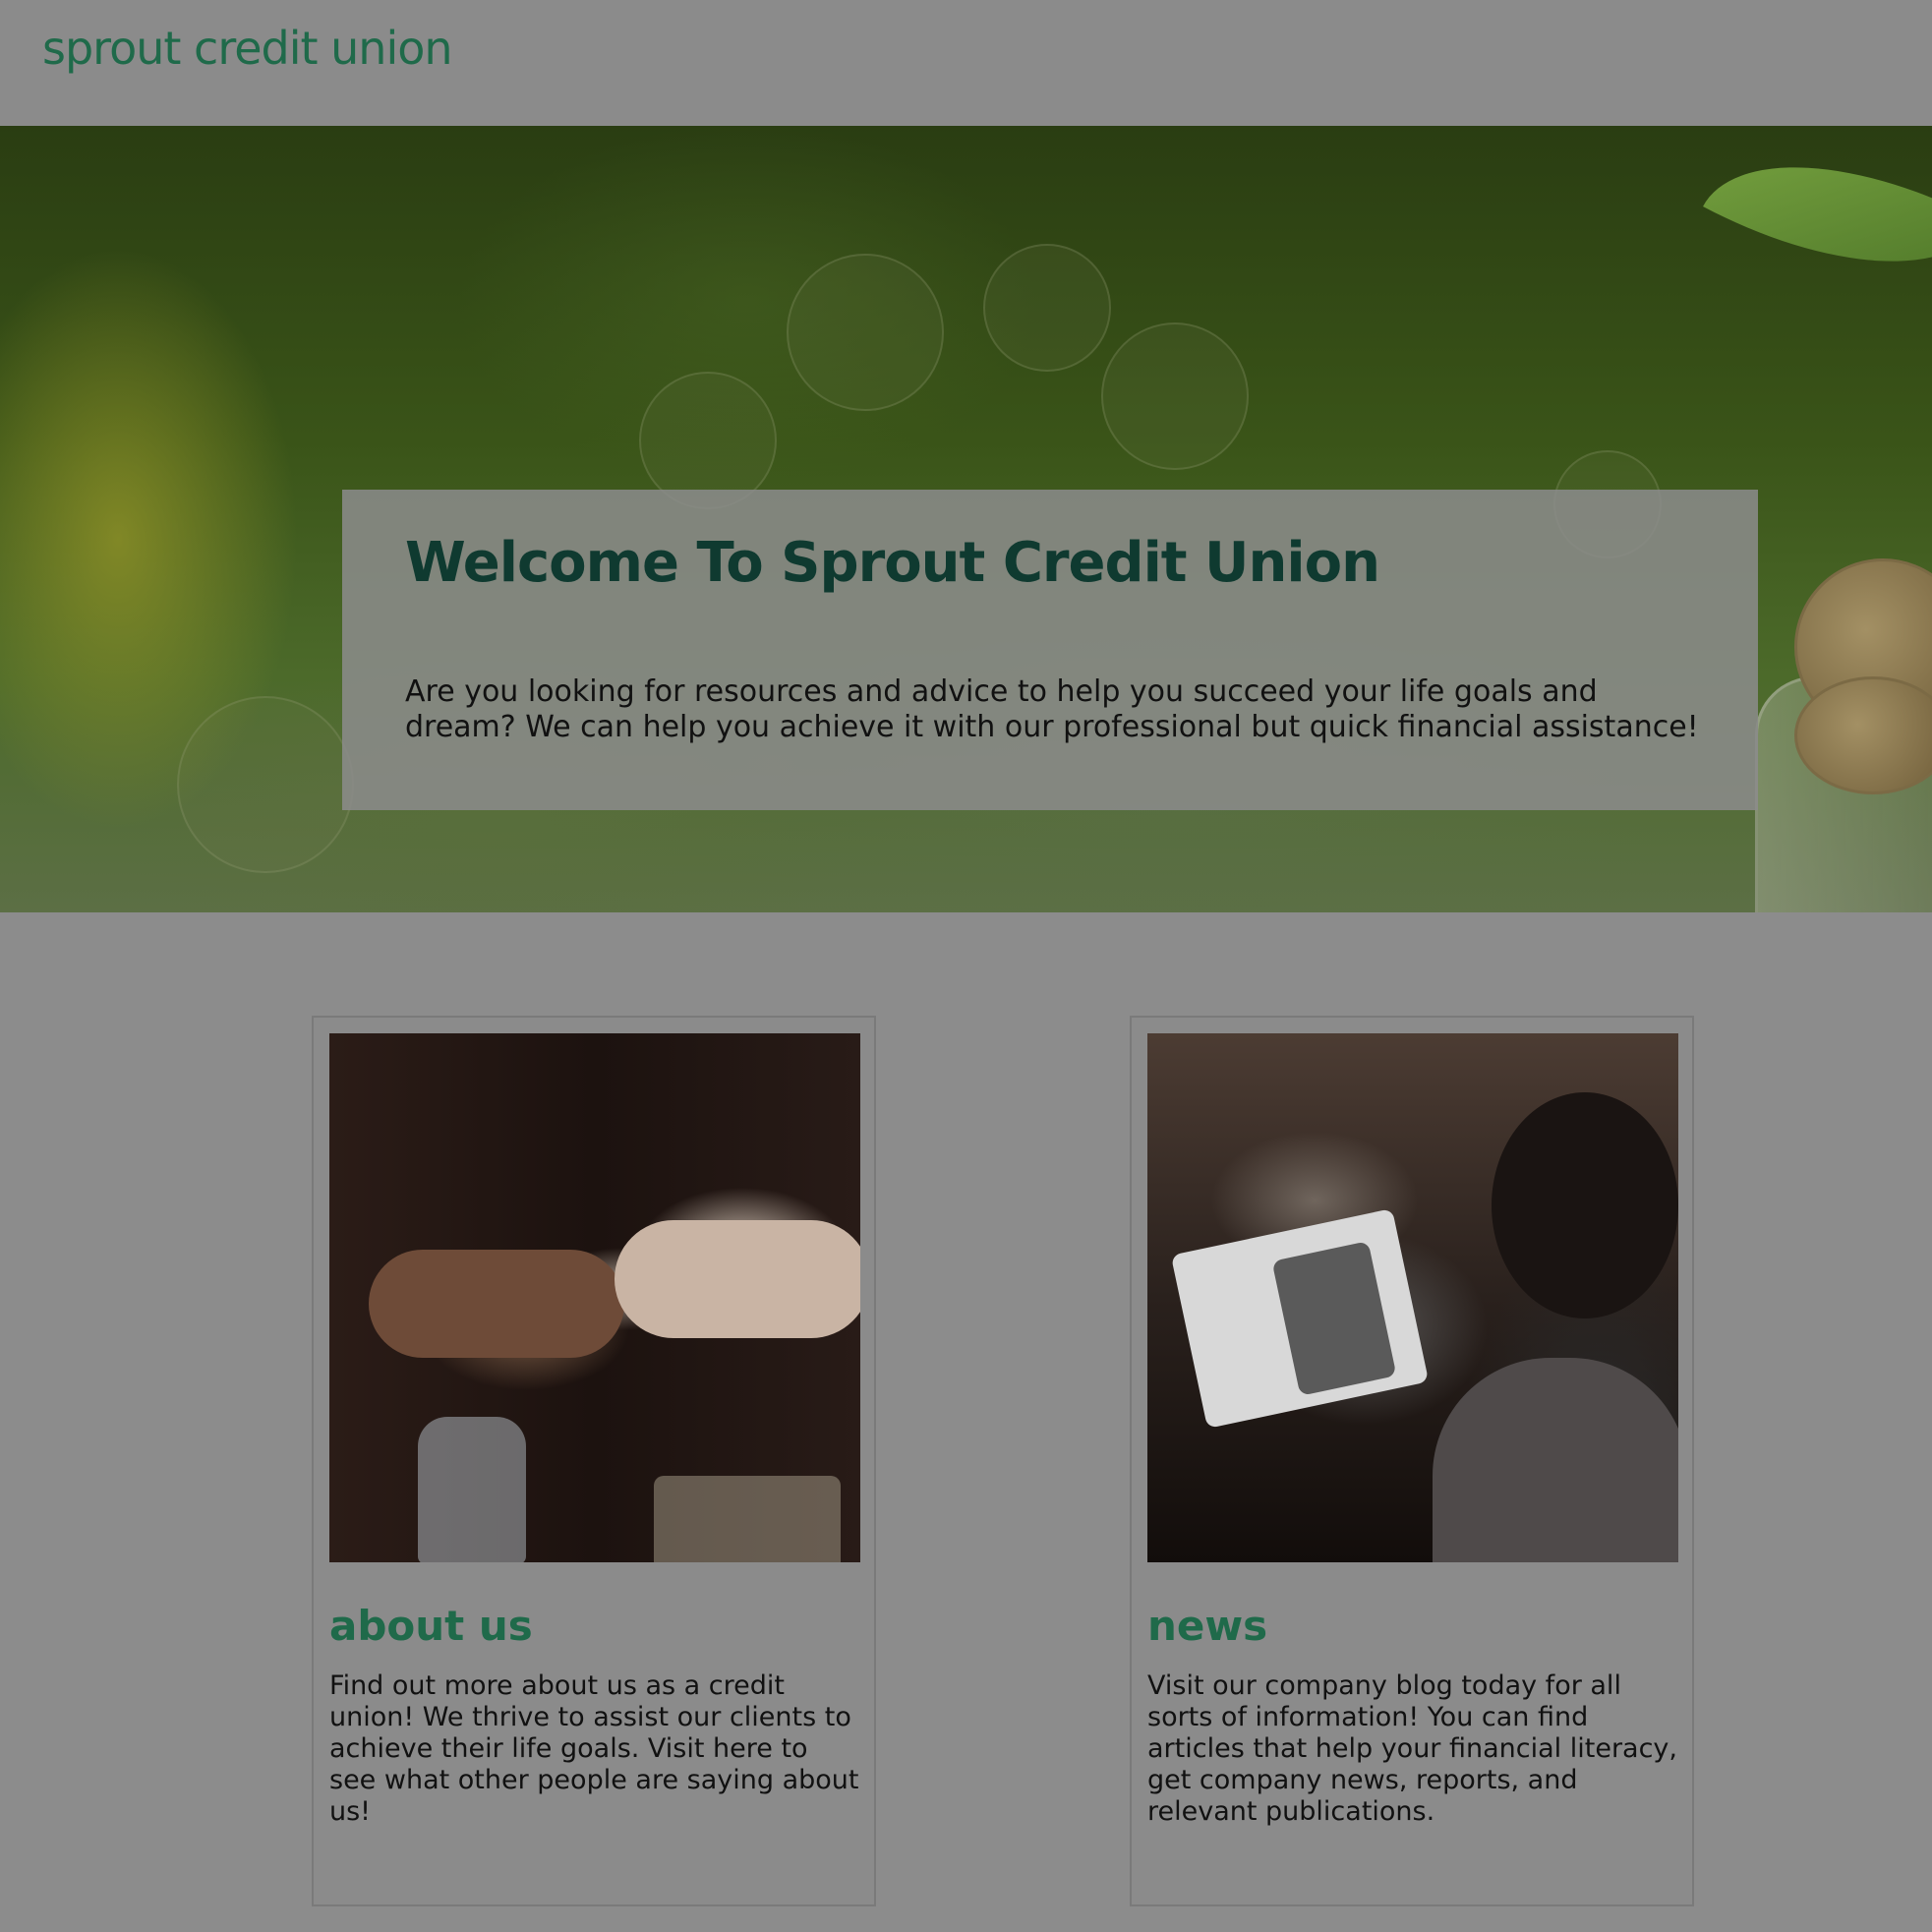 The width and height of the screenshot is (1932, 1932). I want to click on jar-shape, so click(747, 1519).